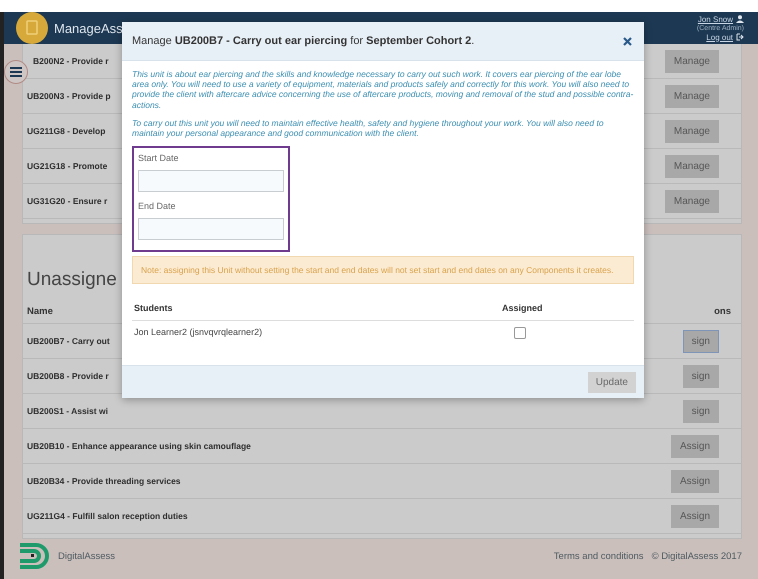 The image size is (758, 579). I want to click on unit-name: UG21G18 - Promote, so click(67, 166).